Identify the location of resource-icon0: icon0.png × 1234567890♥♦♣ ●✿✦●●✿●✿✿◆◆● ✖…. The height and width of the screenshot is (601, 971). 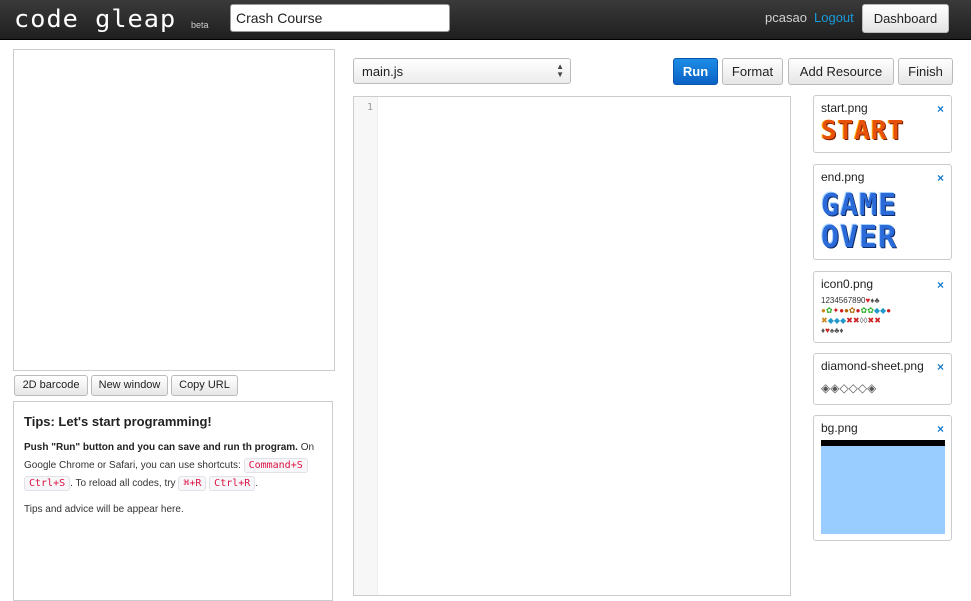
(882, 307).